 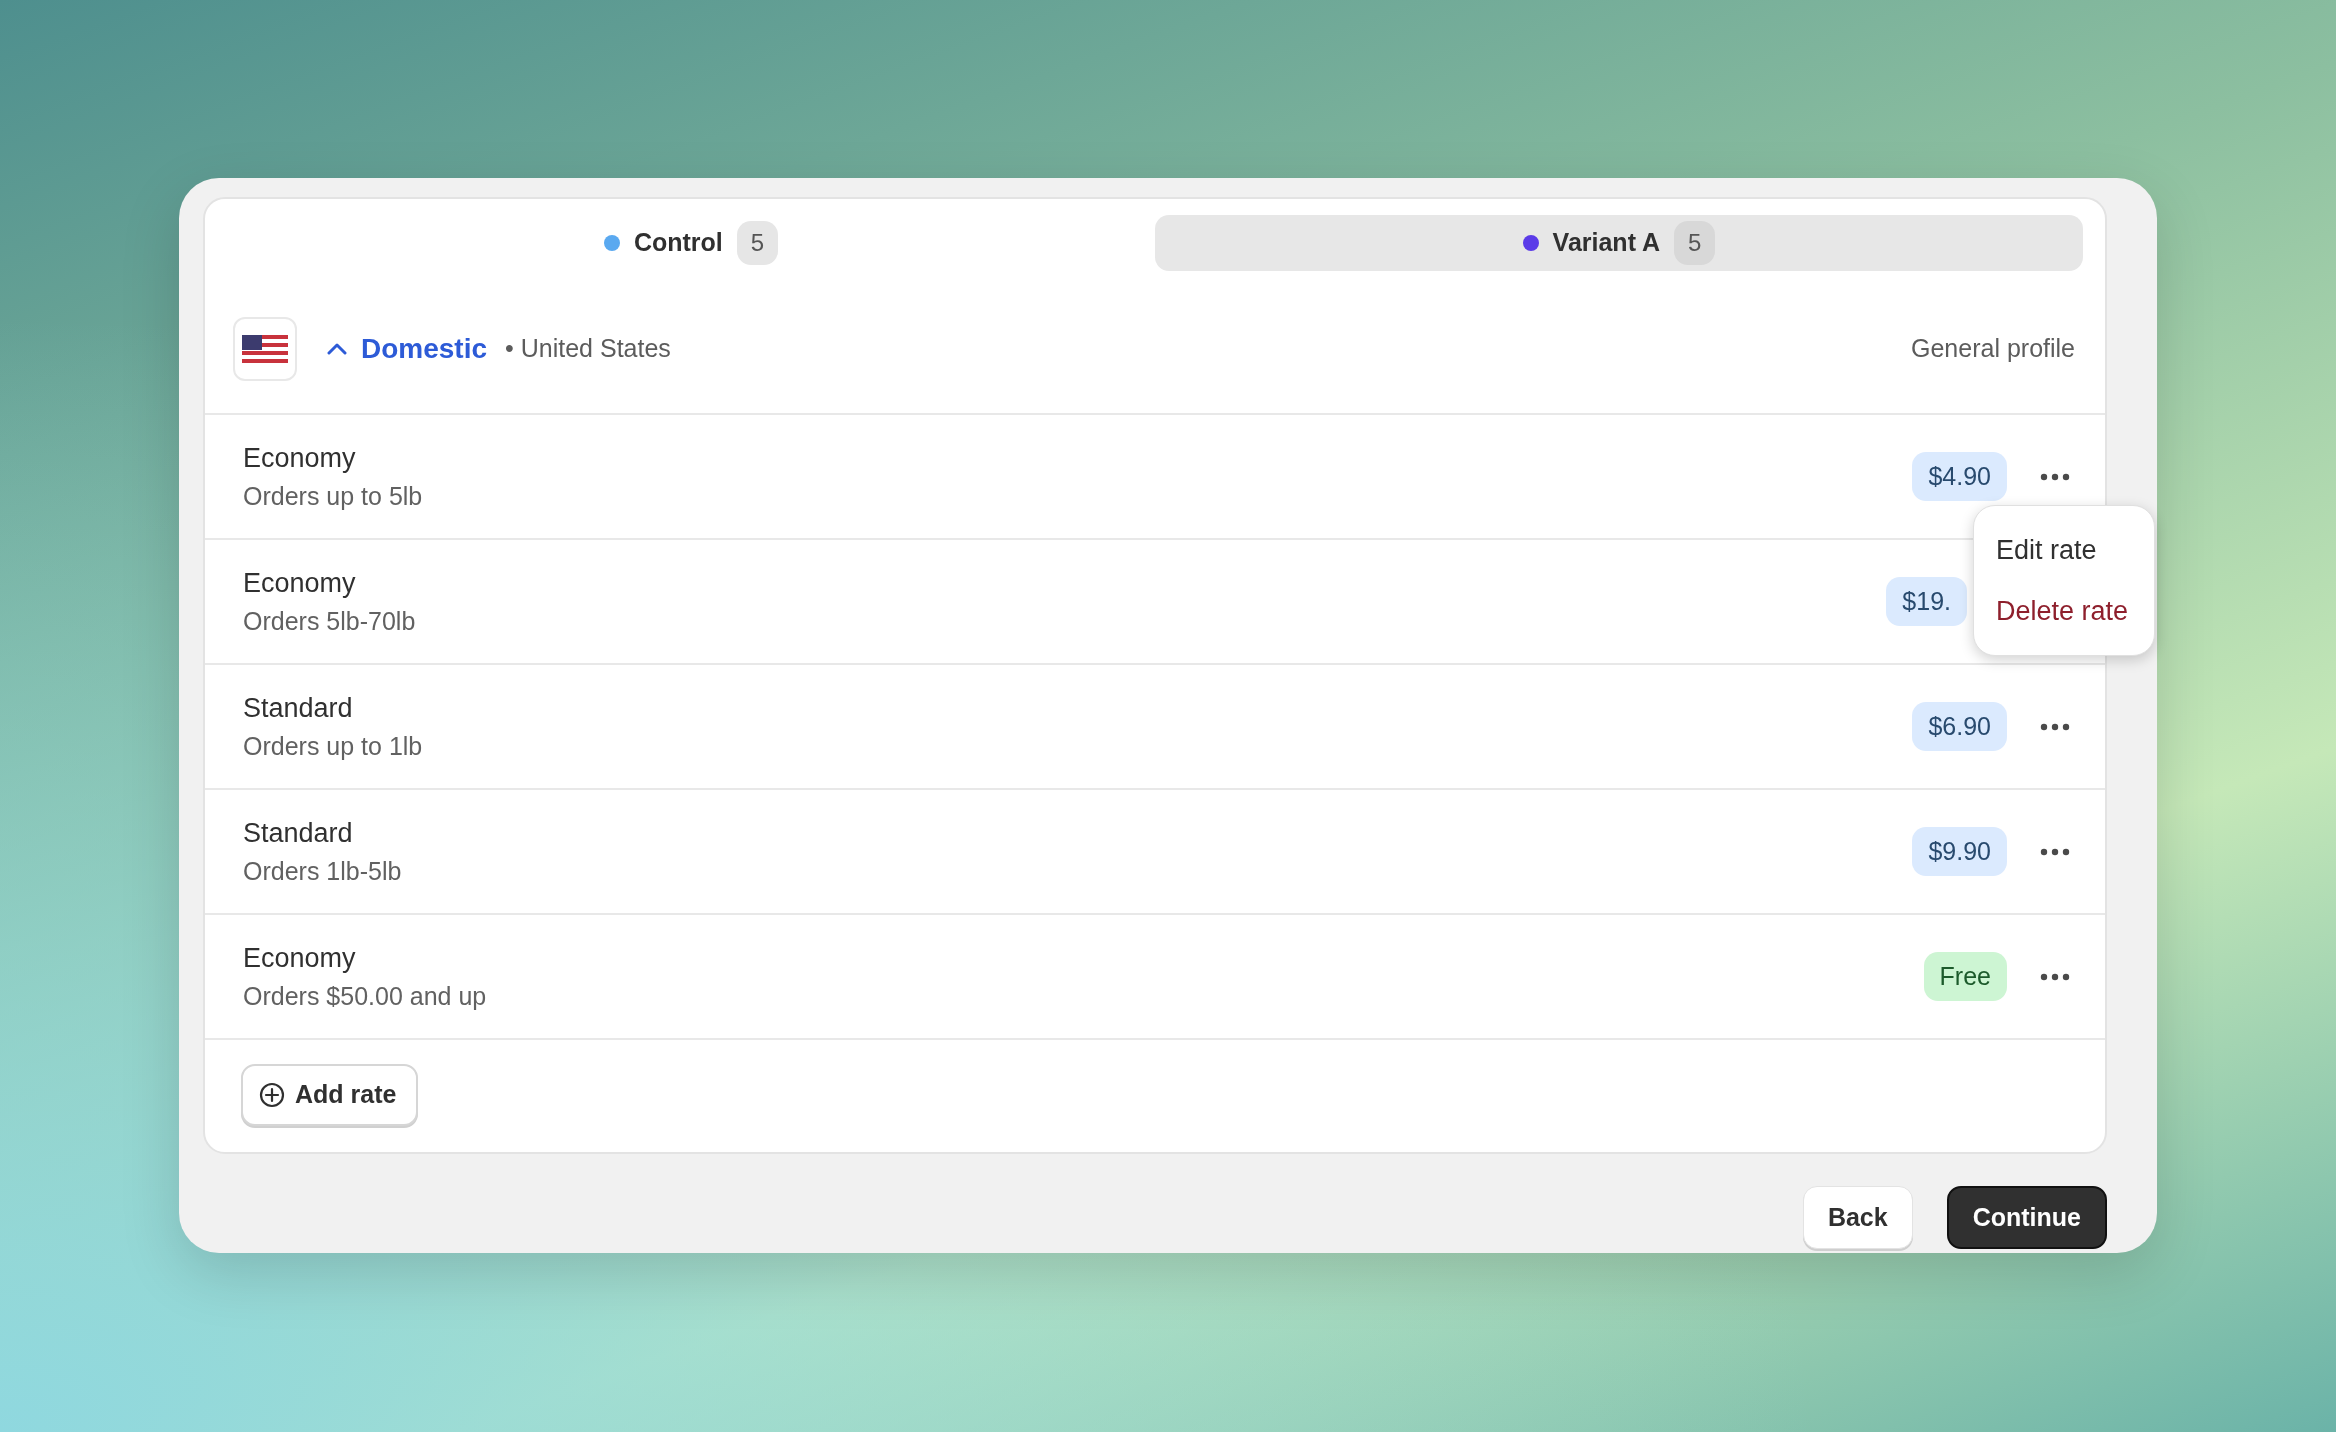 I want to click on plus-circle-icon, so click(x=272, y=1094).